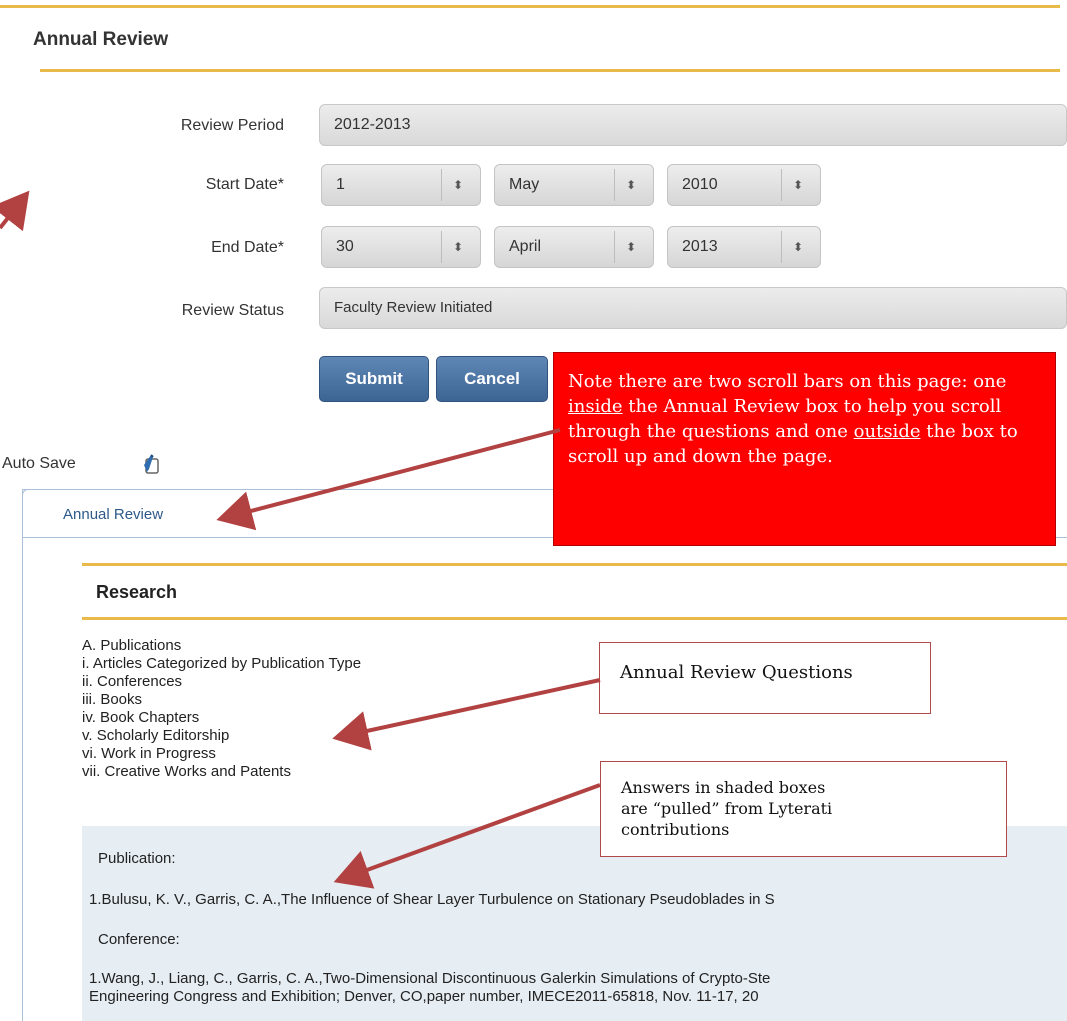 The height and width of the screenshot is (1021, 1067). I want to click on tab-arrow, so click(388, 479).